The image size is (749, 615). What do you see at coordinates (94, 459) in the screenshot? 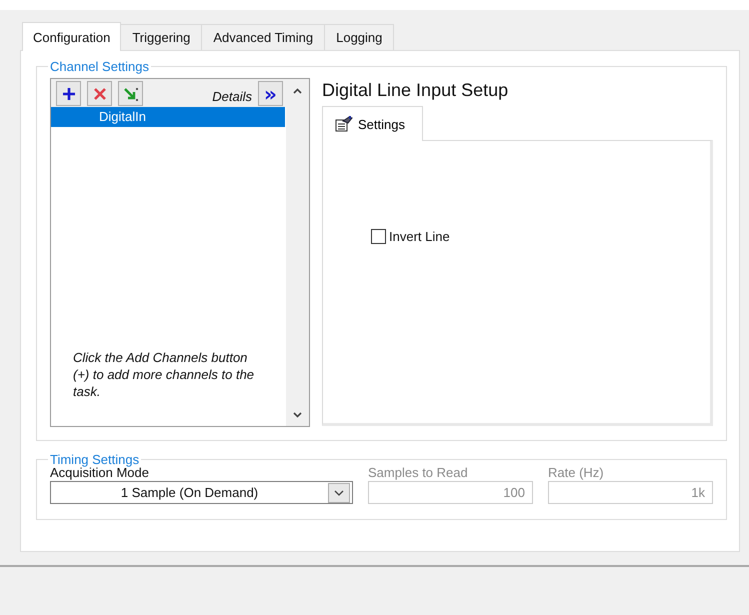
I see `group-title: Timing Settings` at bounding box center [94, 459].